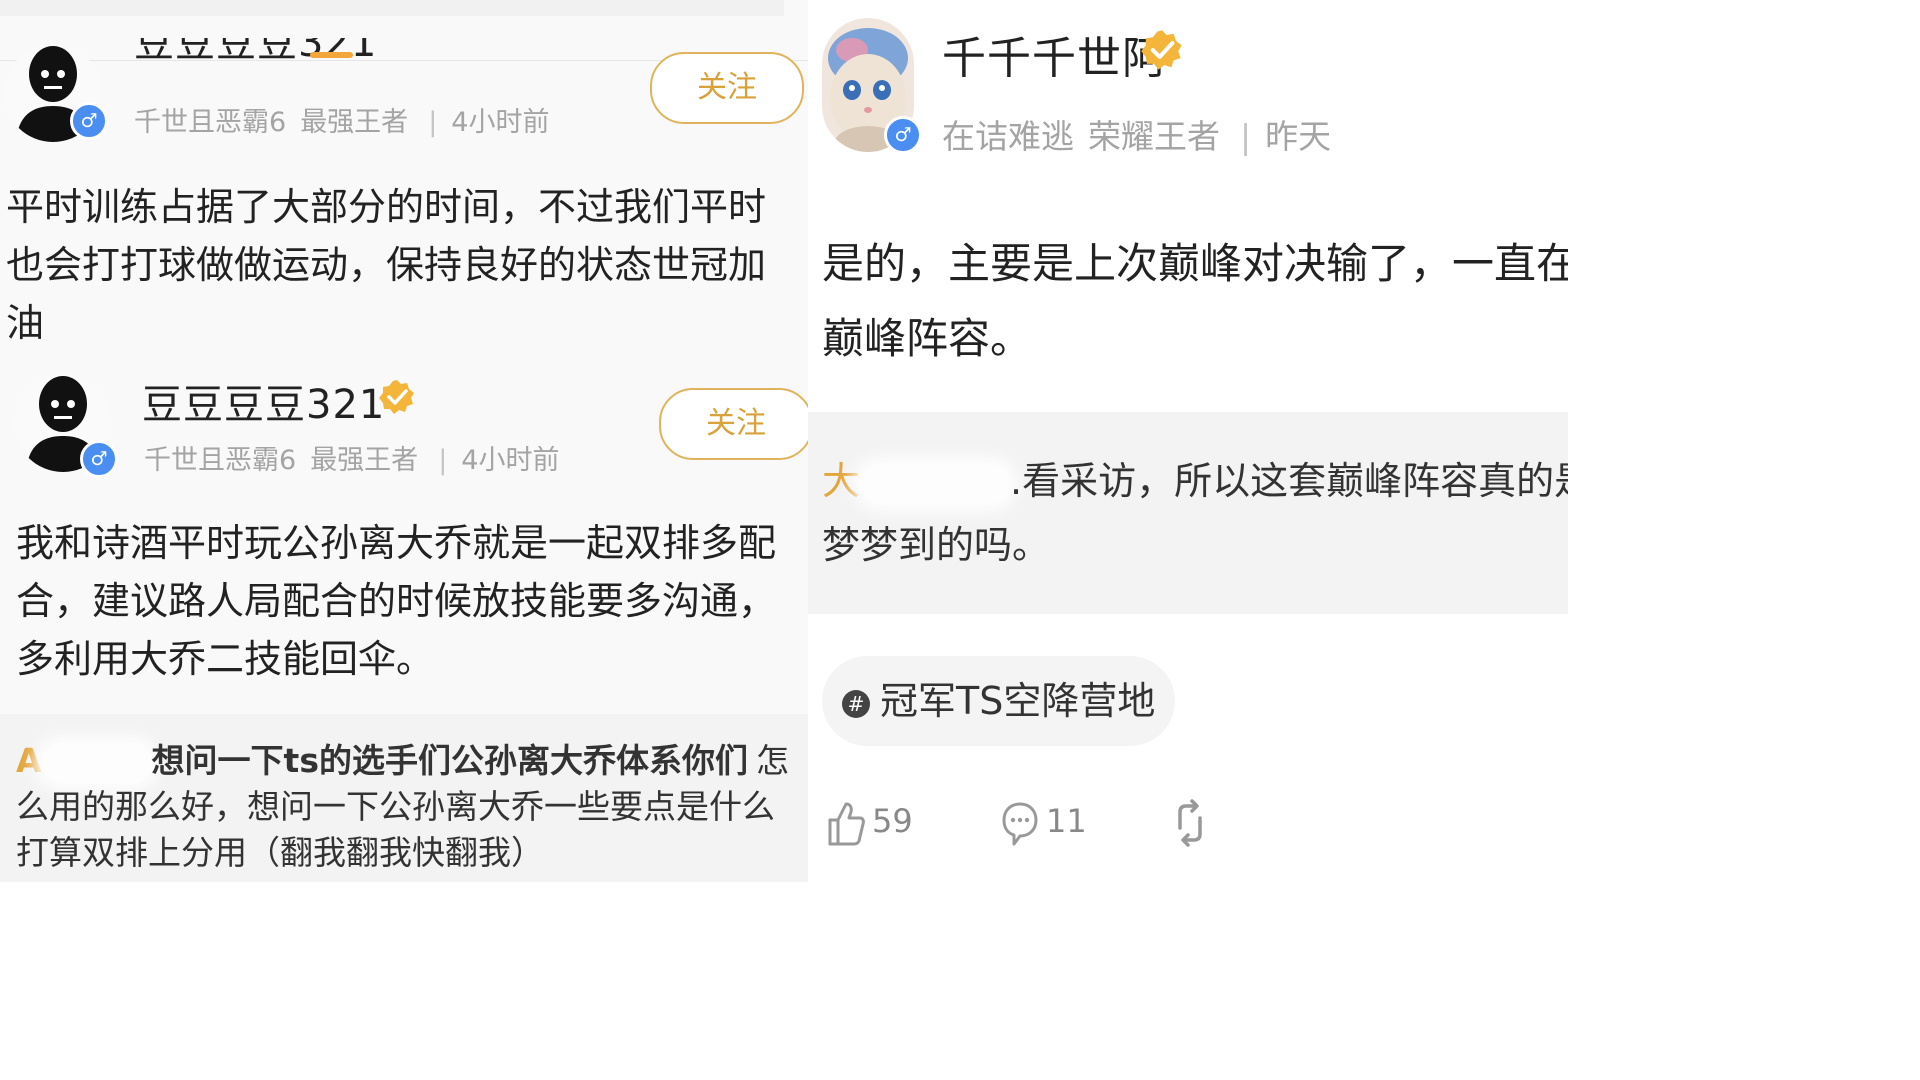  Describe the element at coordinates (280, 852) in the screenshot. I see `quote-line-3: 打算双排上分用（翻我翻我快翻我）` at that location.